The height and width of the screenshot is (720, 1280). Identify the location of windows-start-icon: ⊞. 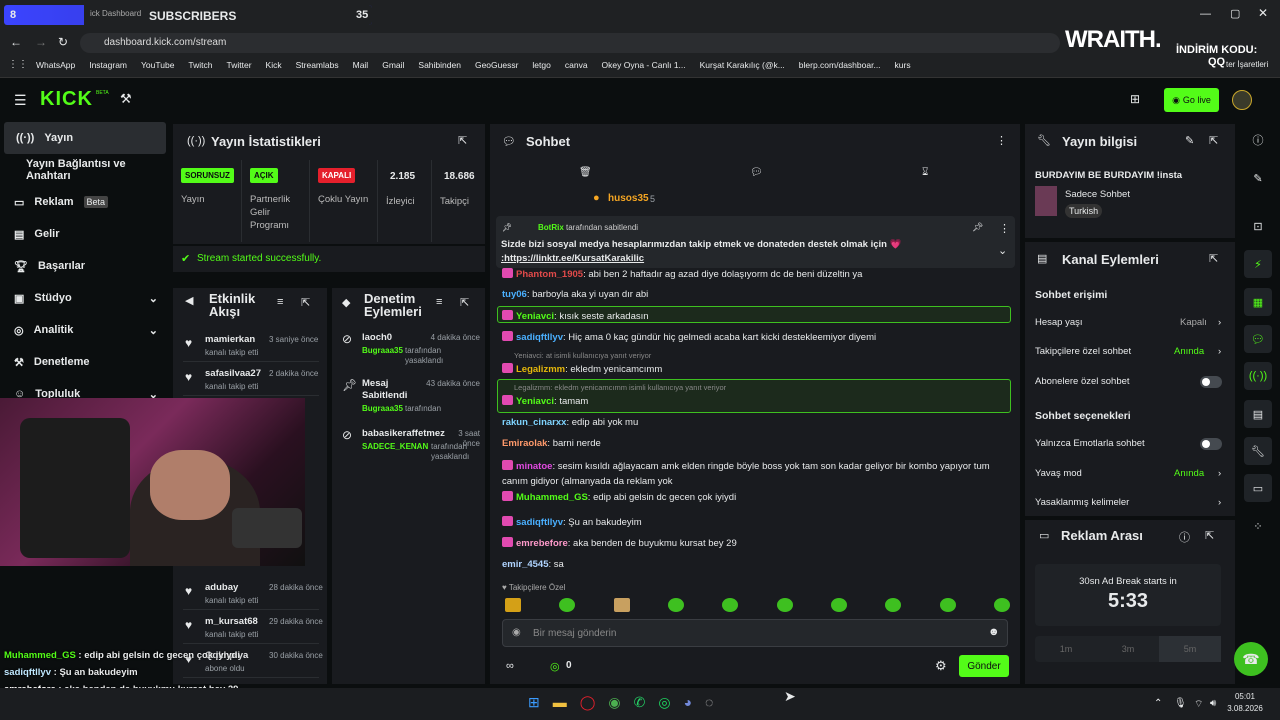
(534, 702).